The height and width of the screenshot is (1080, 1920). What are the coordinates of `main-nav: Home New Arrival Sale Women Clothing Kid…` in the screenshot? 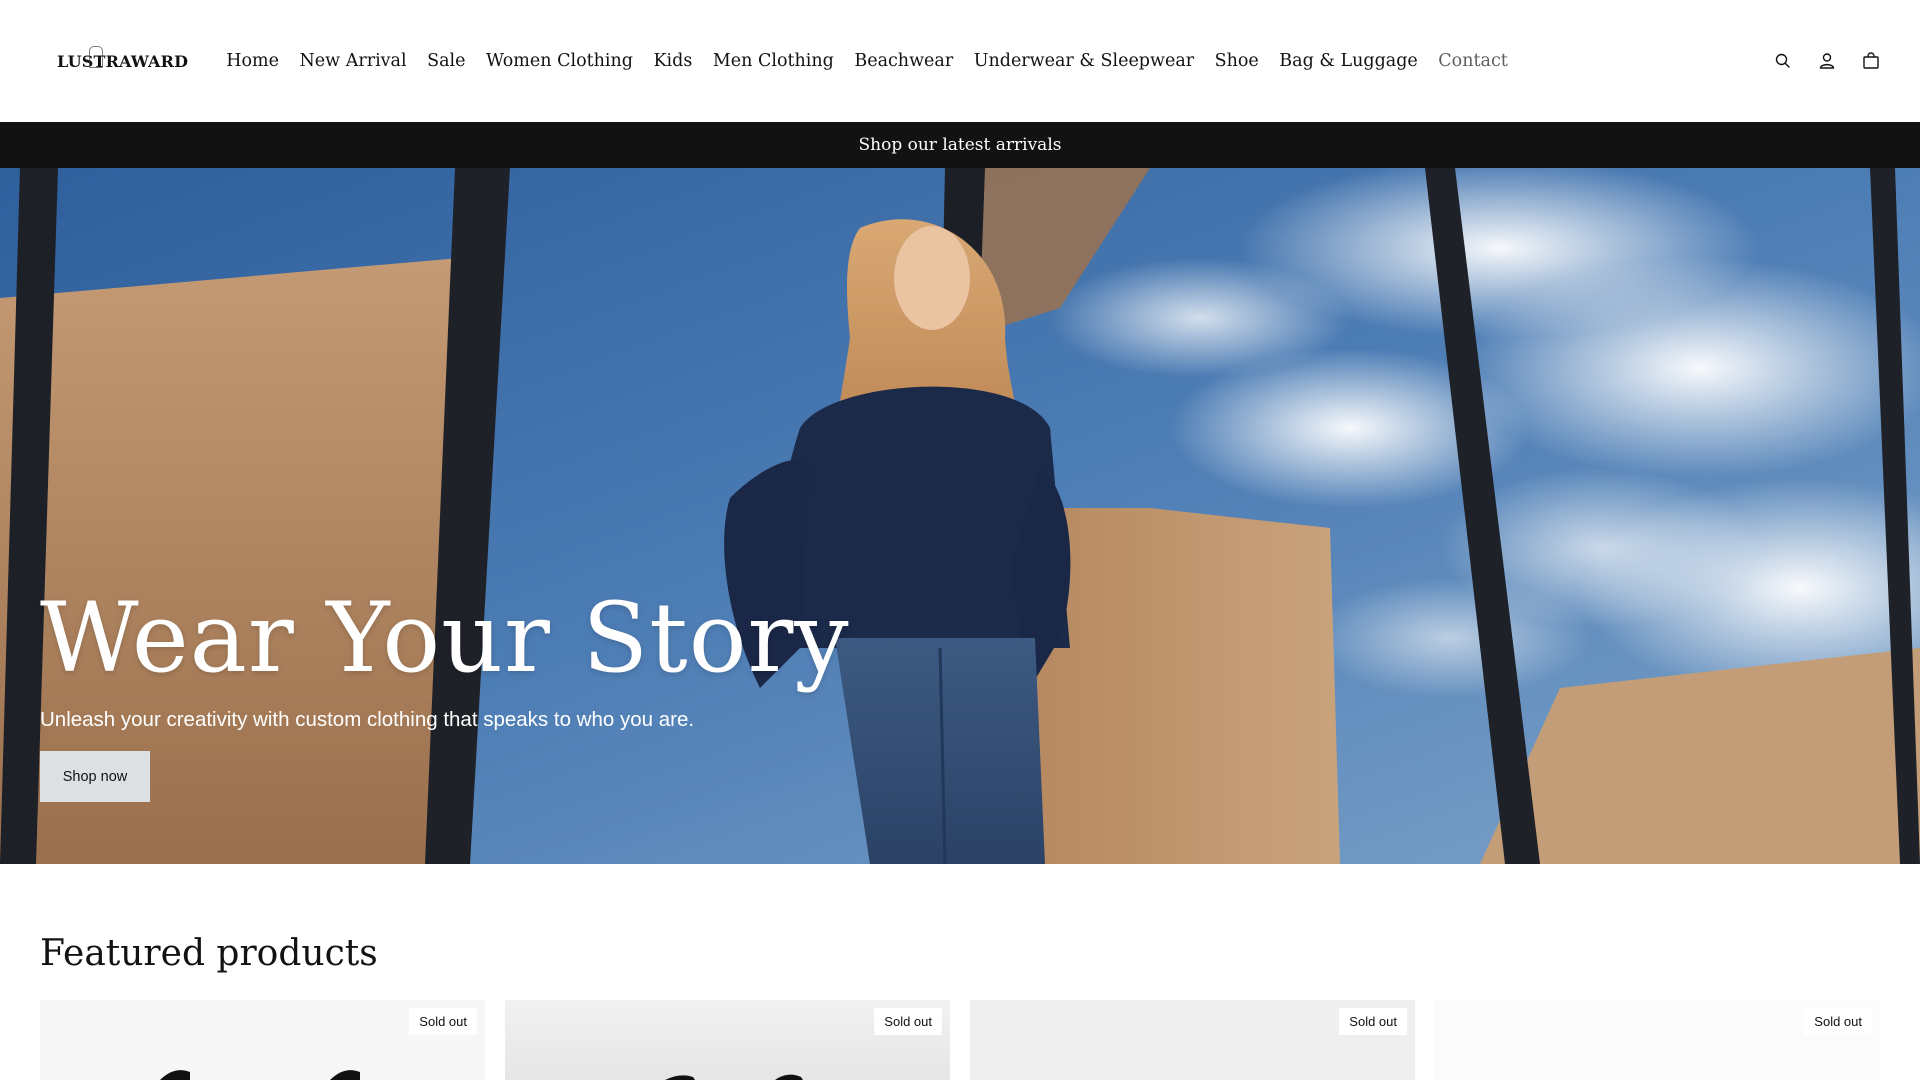 It's located at (877, 61).